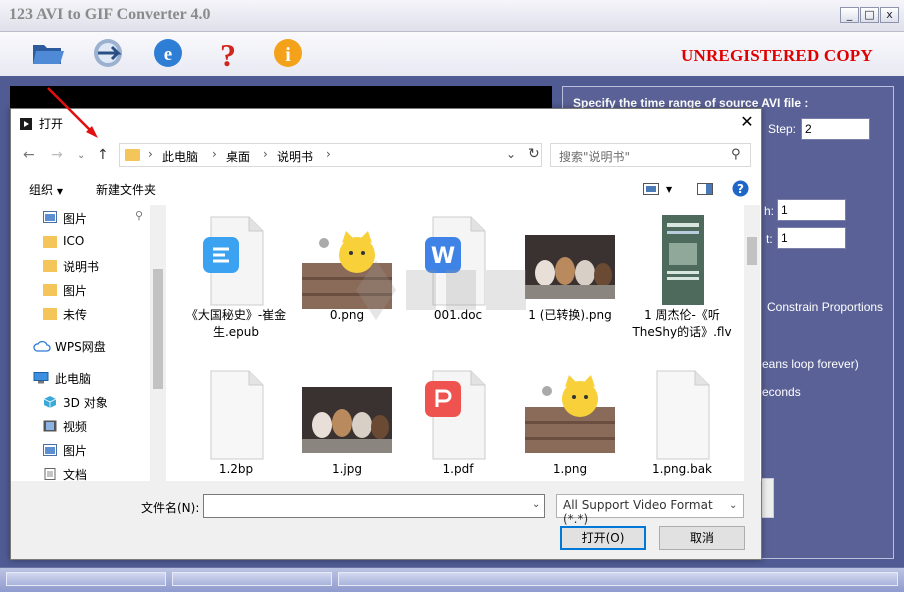 The height and width of the screenshot is (592, 904). Describe the element at coordinates (110, 14) in the screenshot. I see `app-title: 123 AVI to GIF Converter 4.0` at that location.